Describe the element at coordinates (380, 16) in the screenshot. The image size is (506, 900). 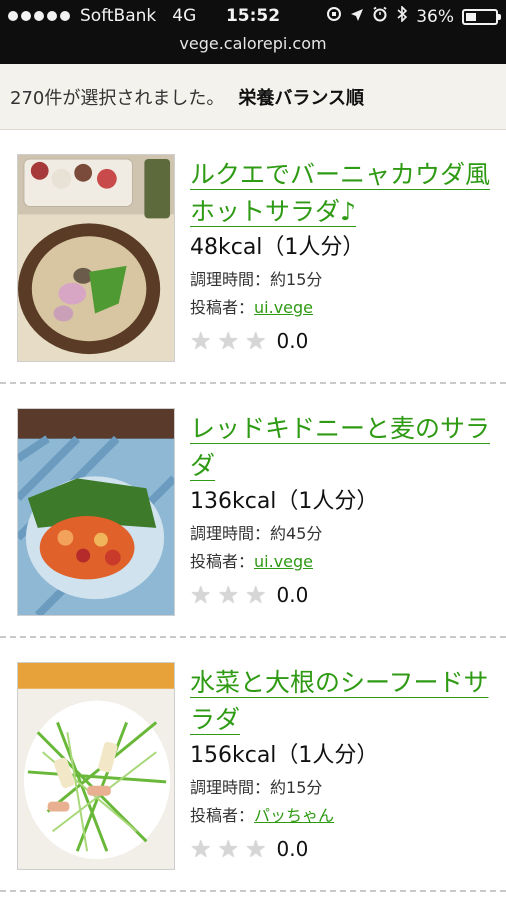
I see `alarm-icon` at that location.